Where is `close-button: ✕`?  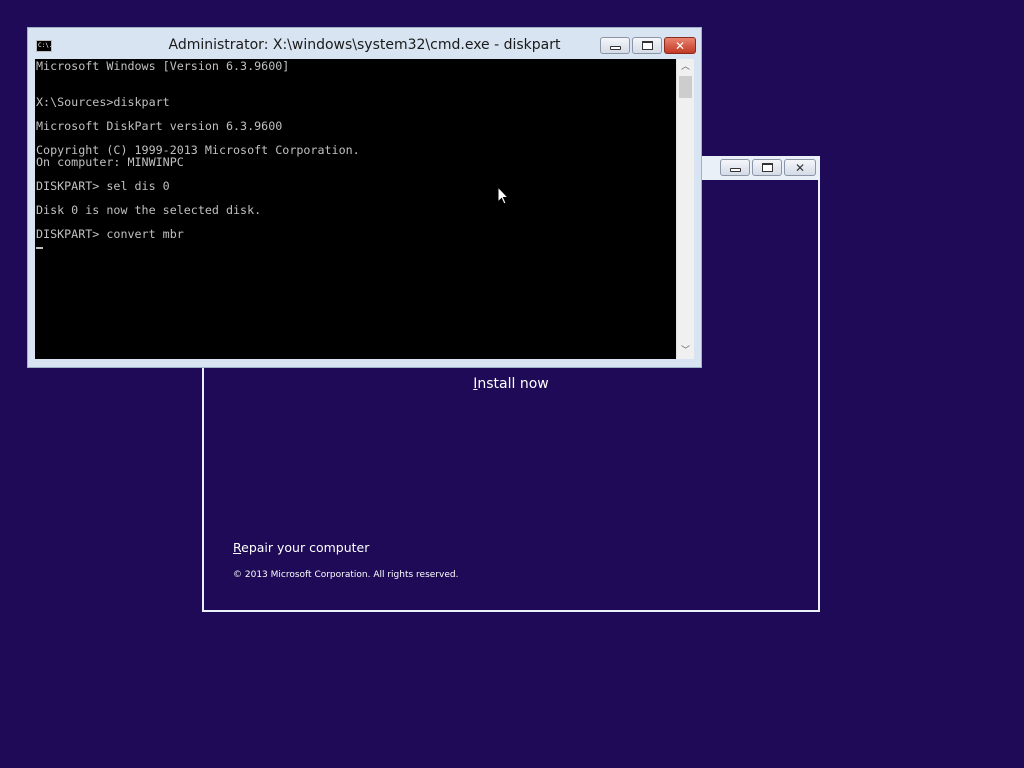 close-button: ✕ is located at coordinates (680, 45).